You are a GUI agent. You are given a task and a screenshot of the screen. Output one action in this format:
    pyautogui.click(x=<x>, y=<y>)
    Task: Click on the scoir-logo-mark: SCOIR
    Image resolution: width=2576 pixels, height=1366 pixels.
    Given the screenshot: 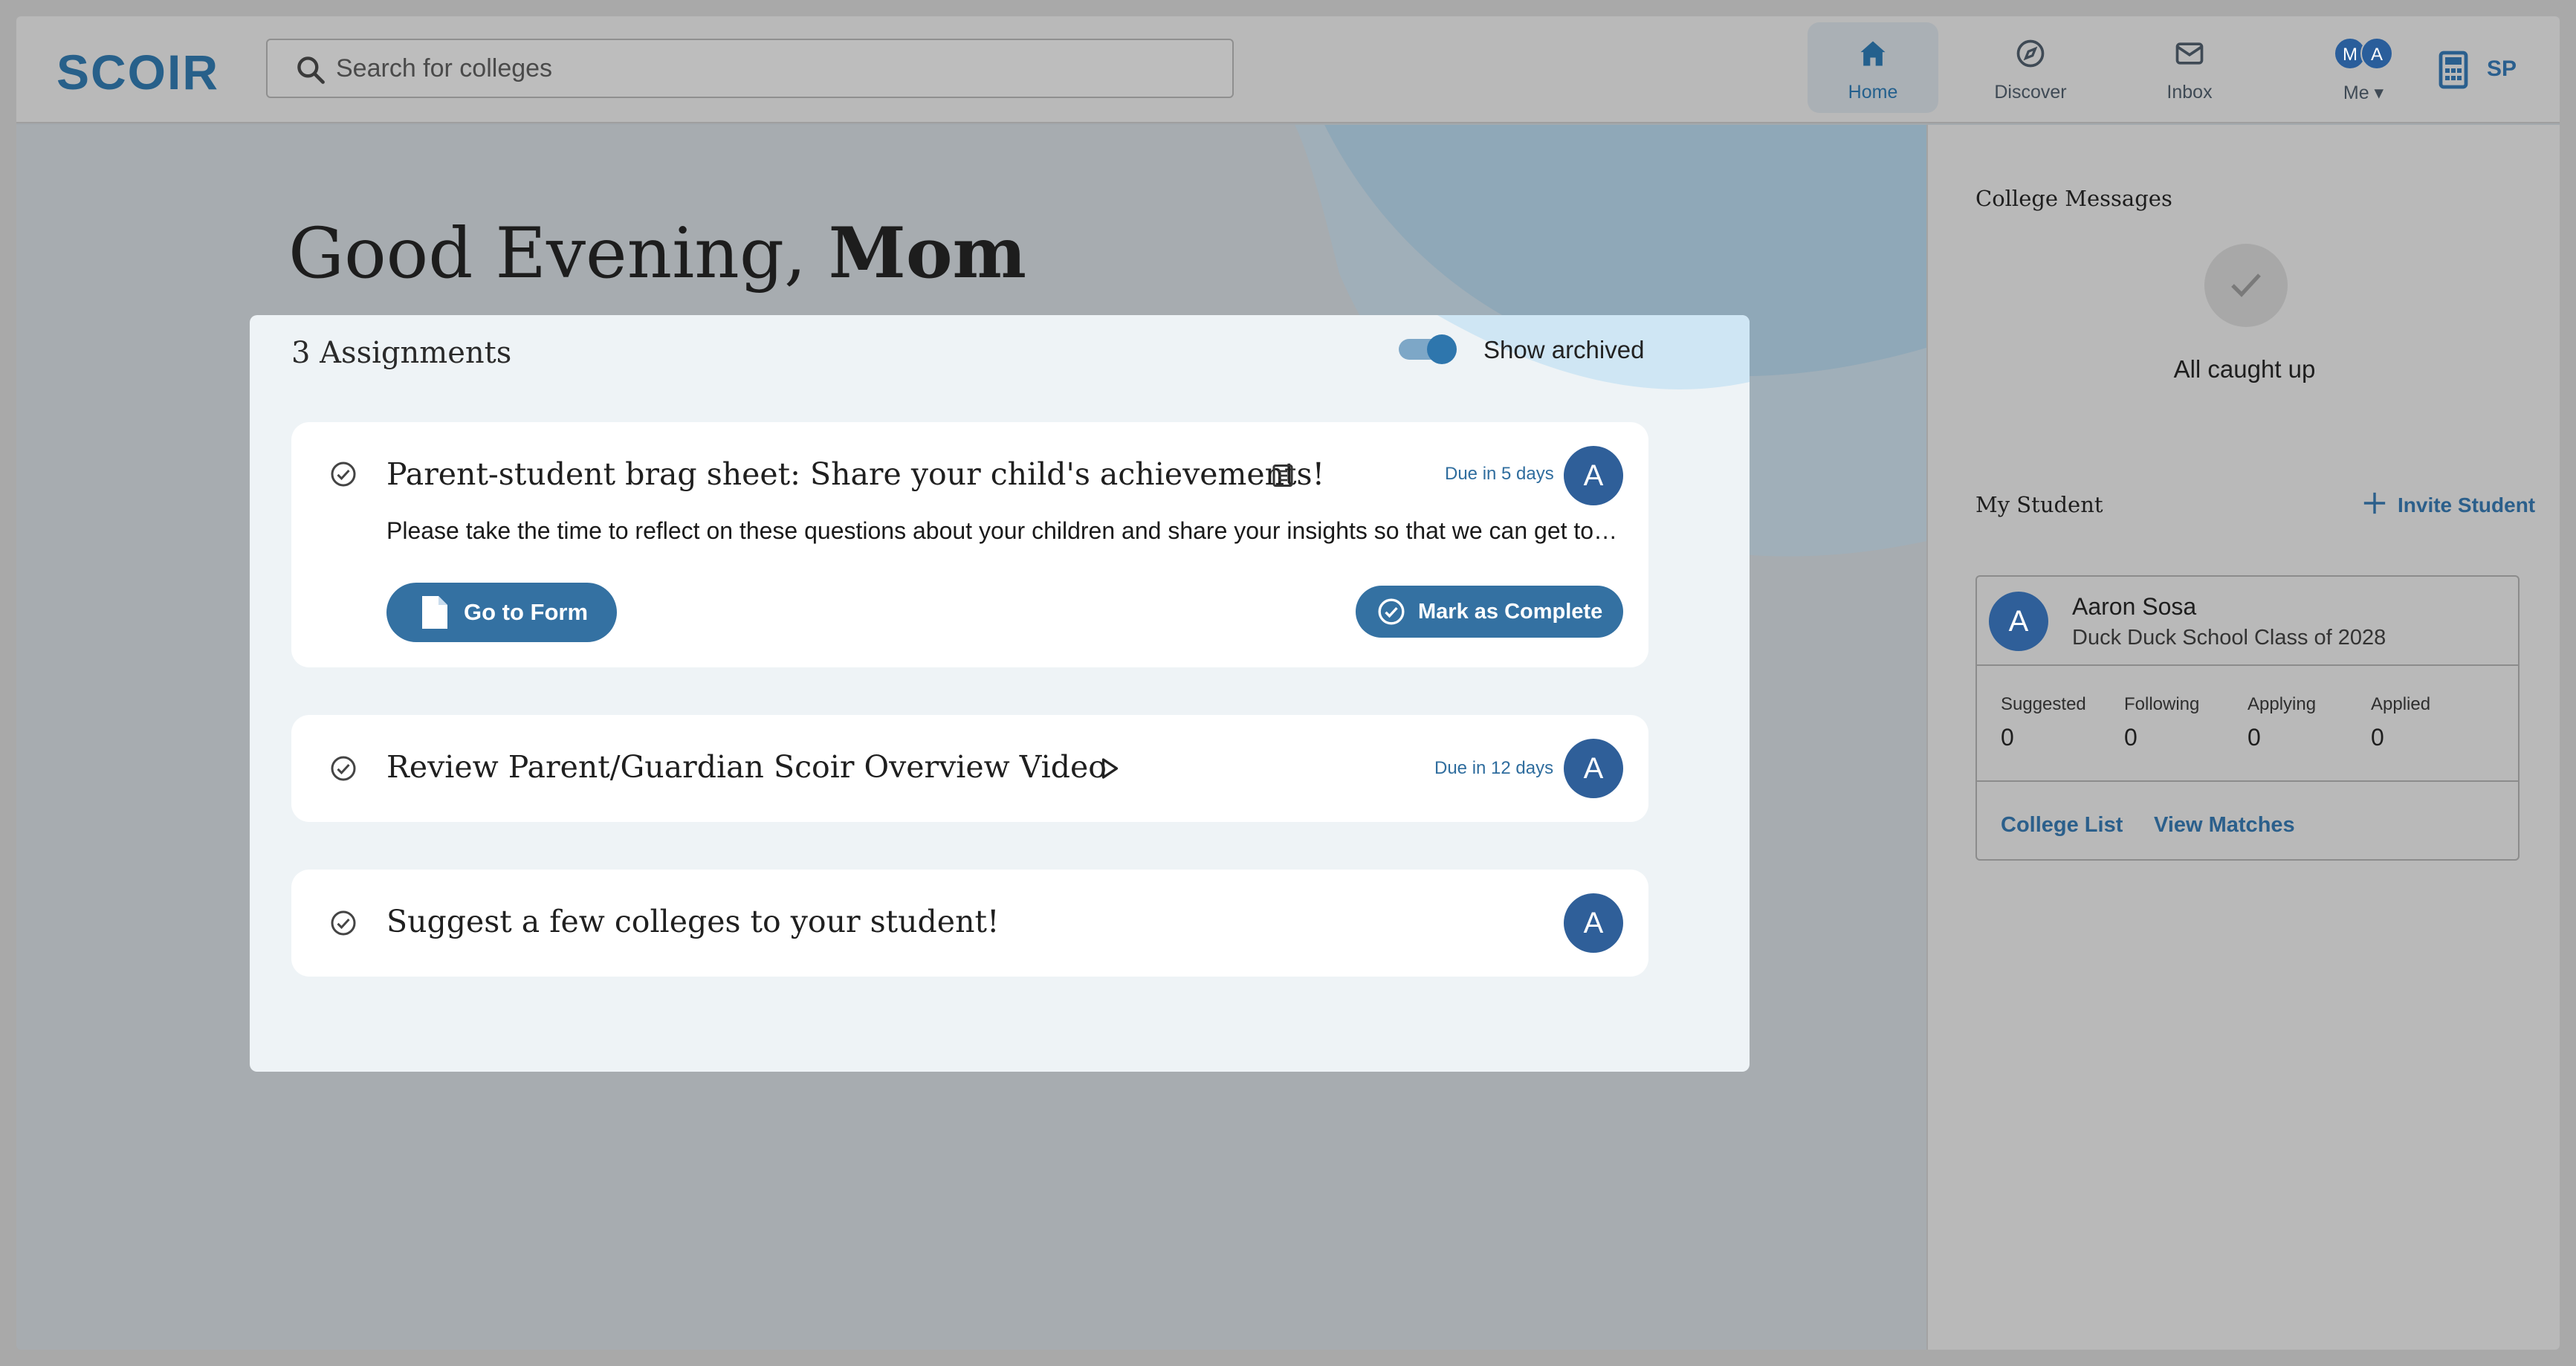 What is the action you would take?
    pyautogui.click(x=137, y=72)
    